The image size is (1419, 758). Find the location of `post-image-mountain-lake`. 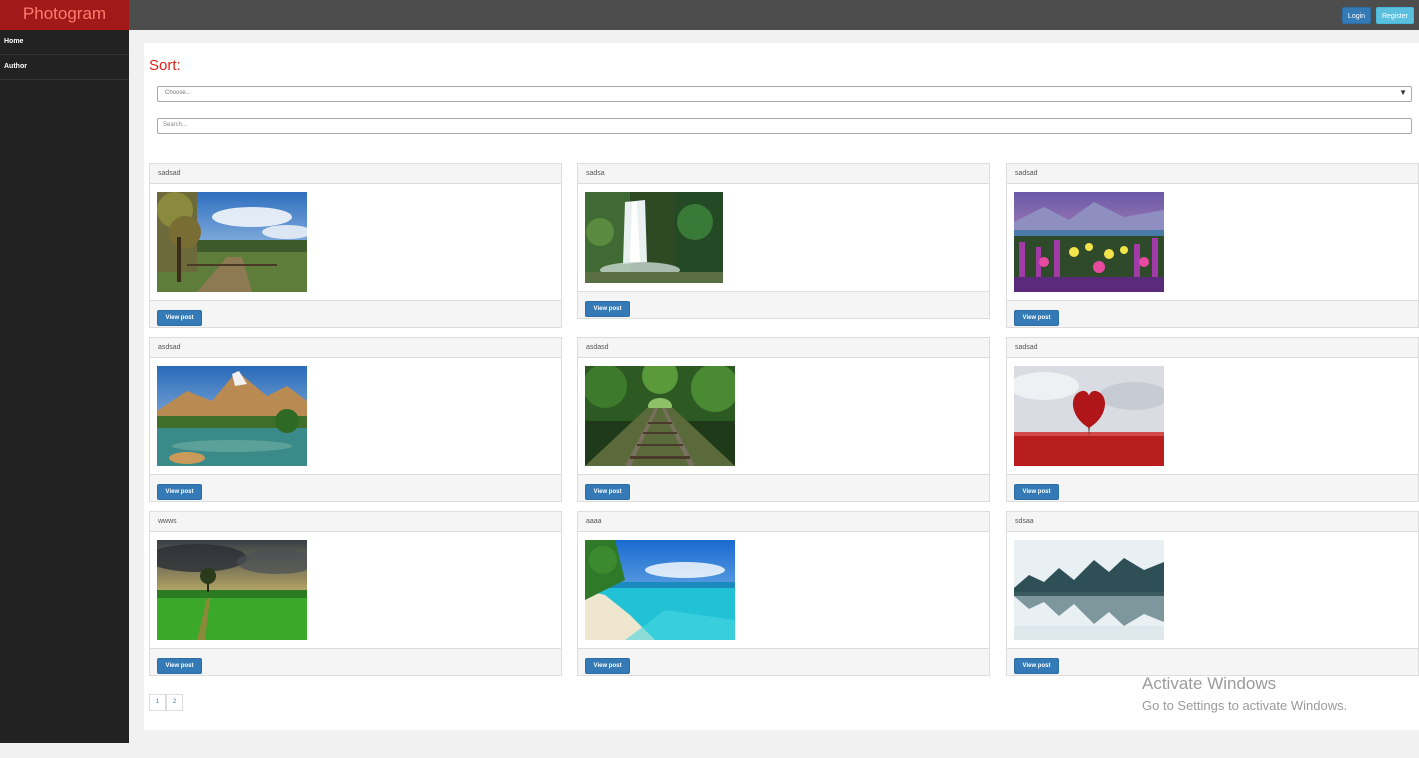

post-image-mountain-lake is located at coordinates (232, 416).